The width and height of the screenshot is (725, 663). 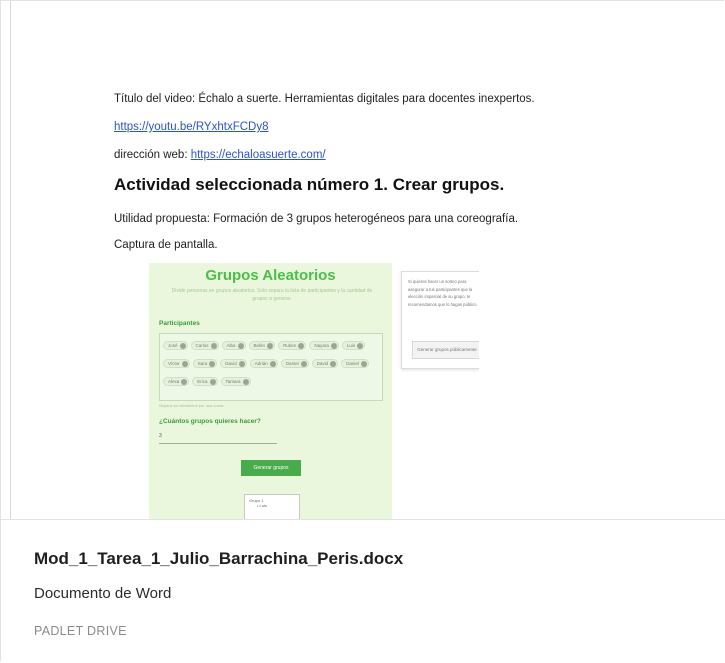 What do you see at coordinates (175, 345) in the screenshot?
I see `participant-chip: José` at bounding box center [175, 345].